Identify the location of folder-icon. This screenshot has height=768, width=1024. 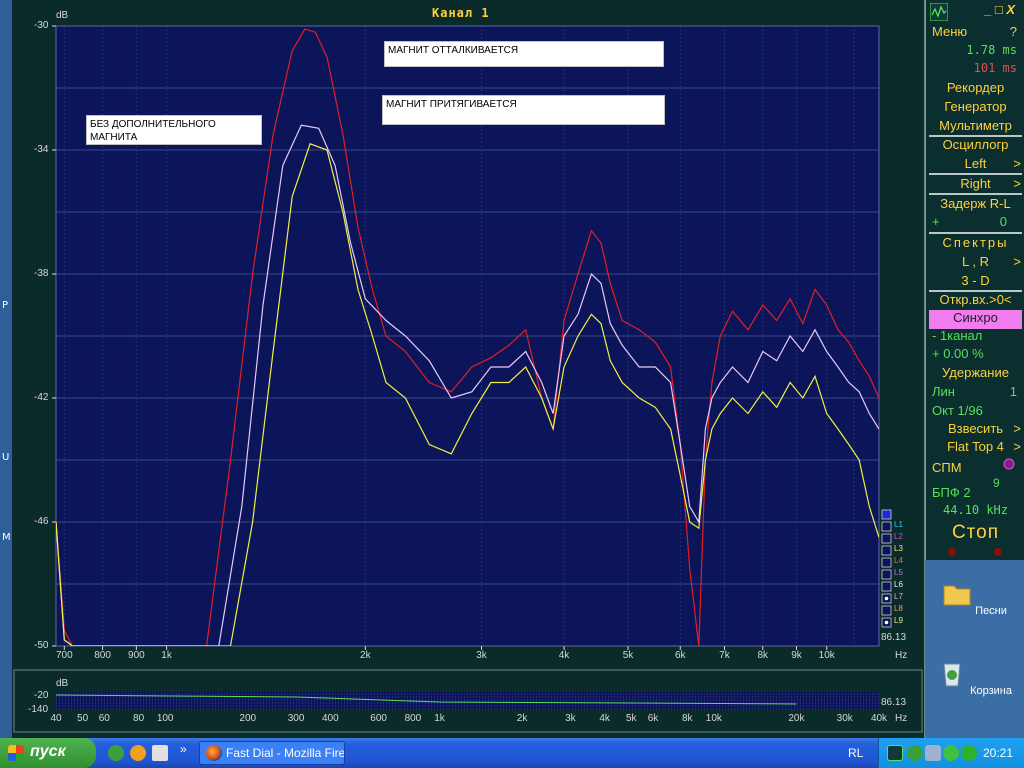
(957, 595).